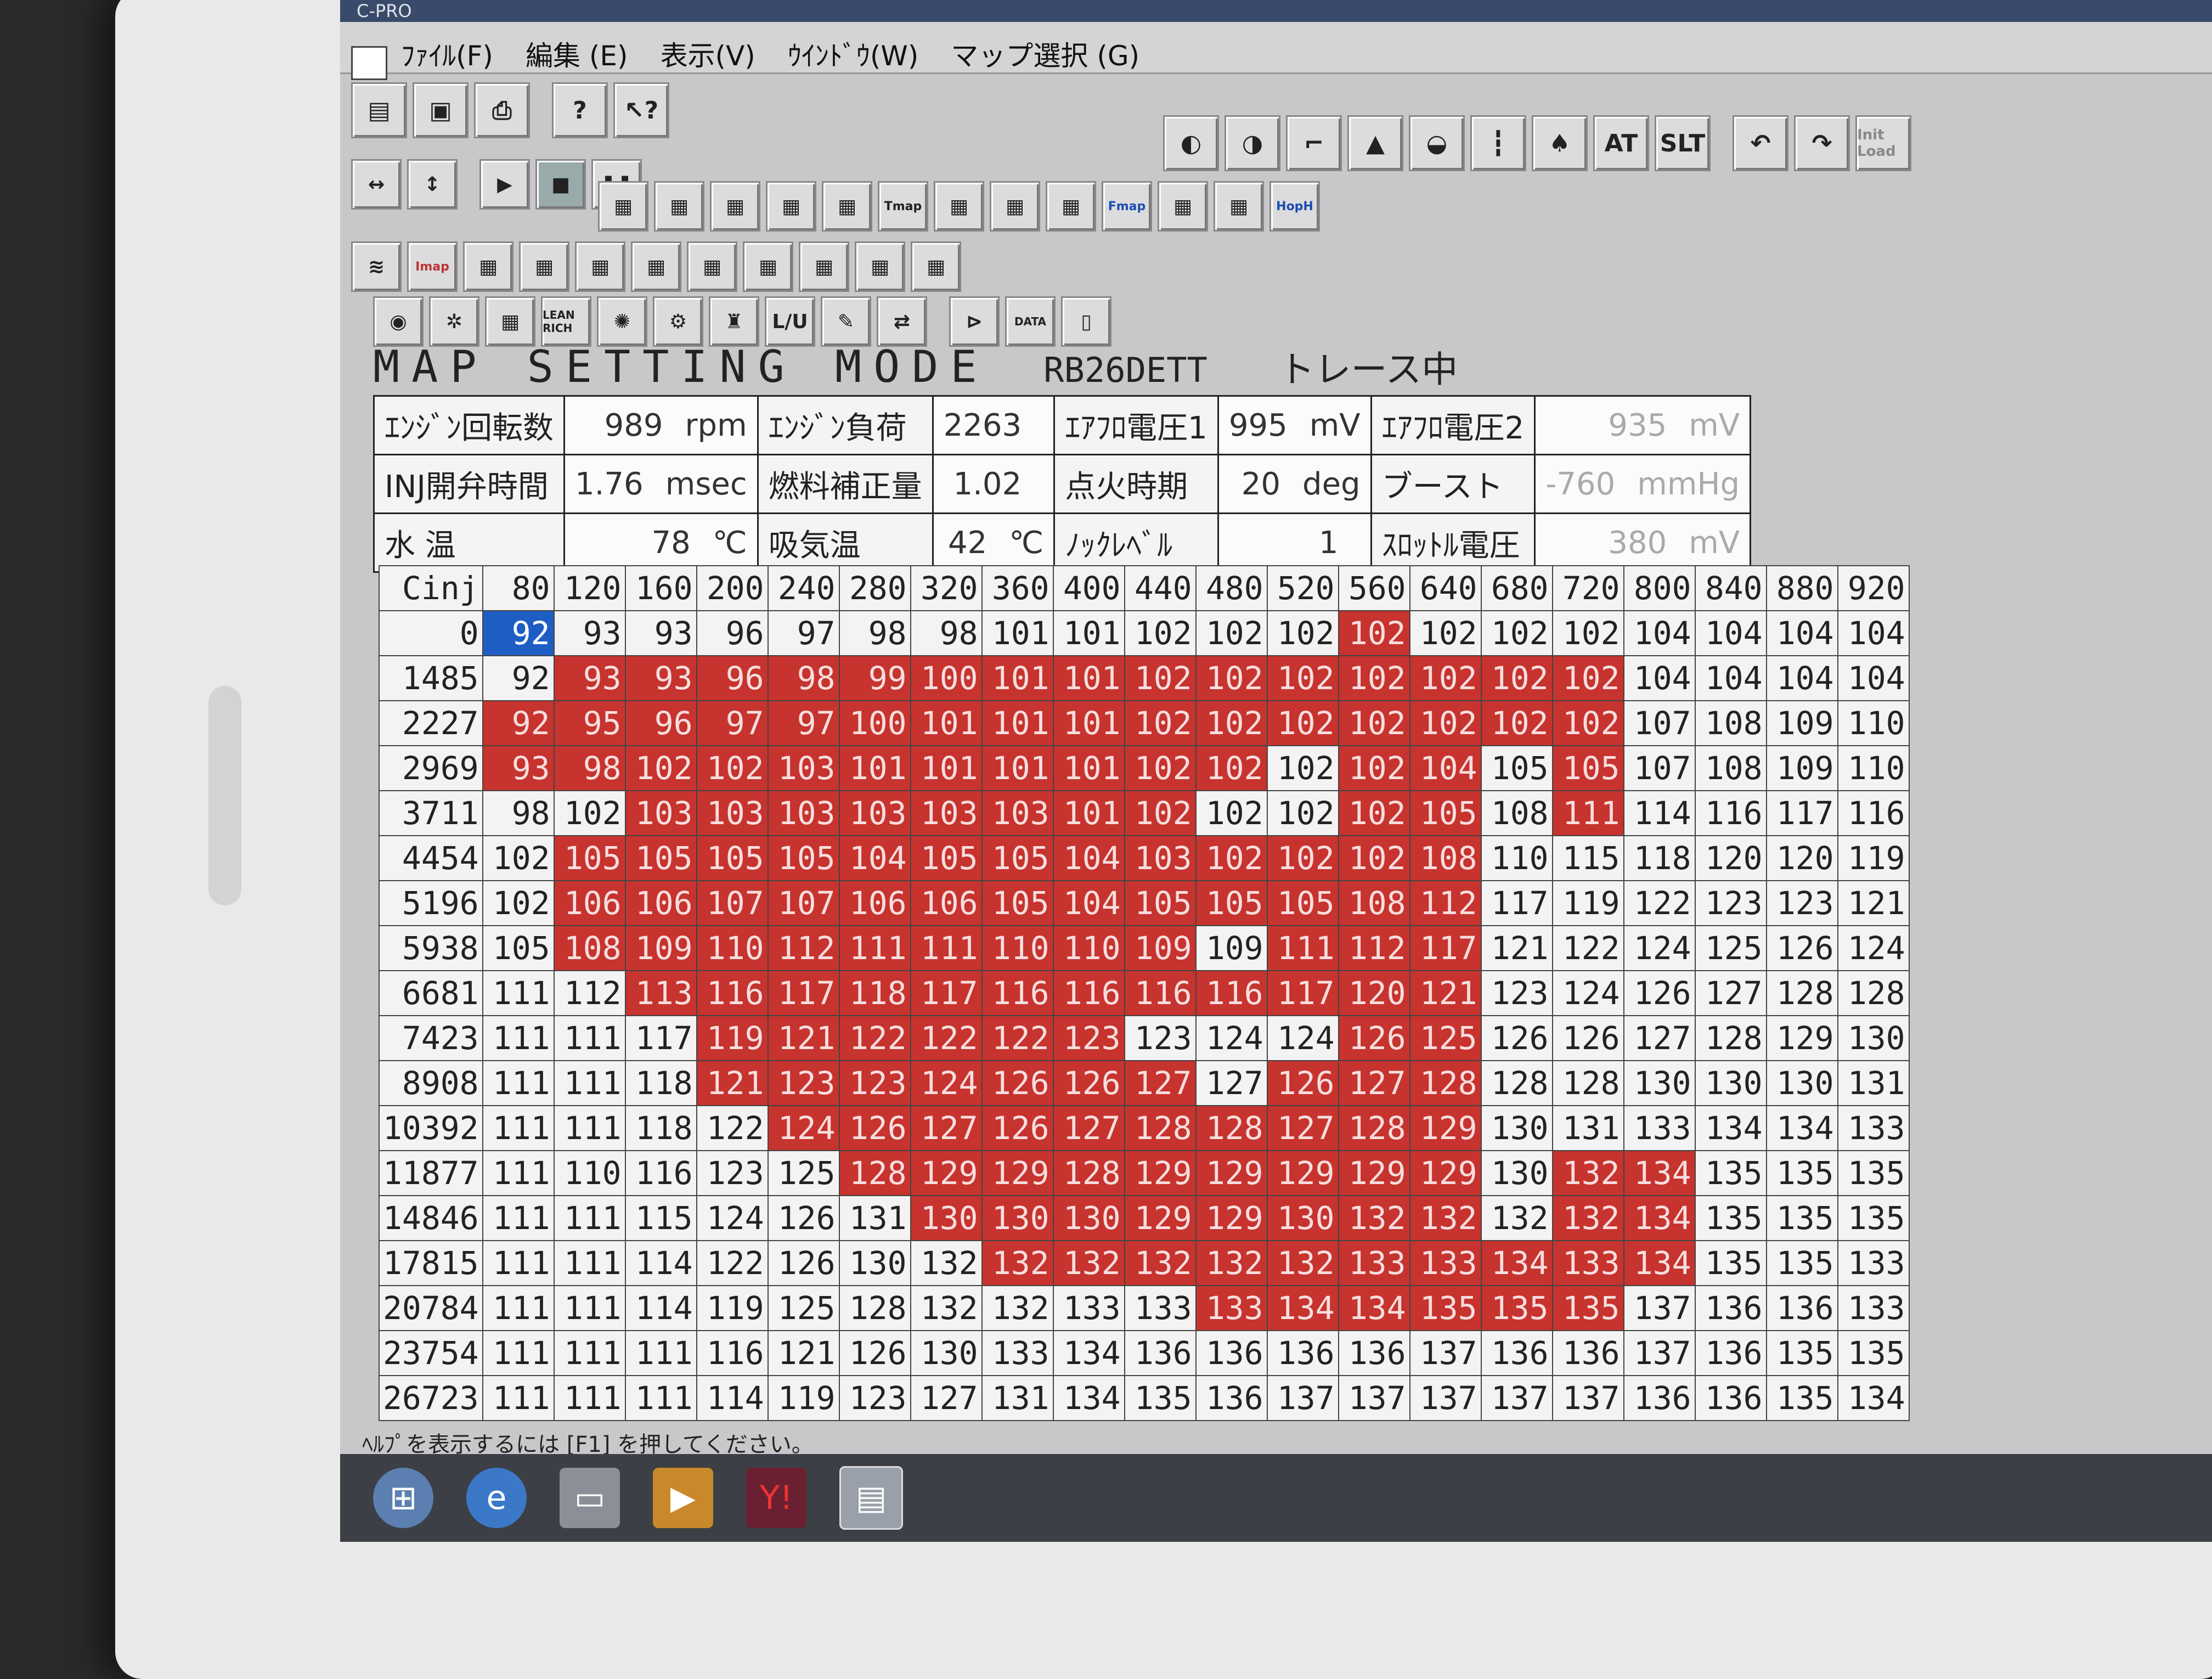 This screenshot has width=2212, height=1679. What do you see at coordinates (1802, 723) in the screenshot?
I see `map-cell: 109` at bounding box center [1802, 723].